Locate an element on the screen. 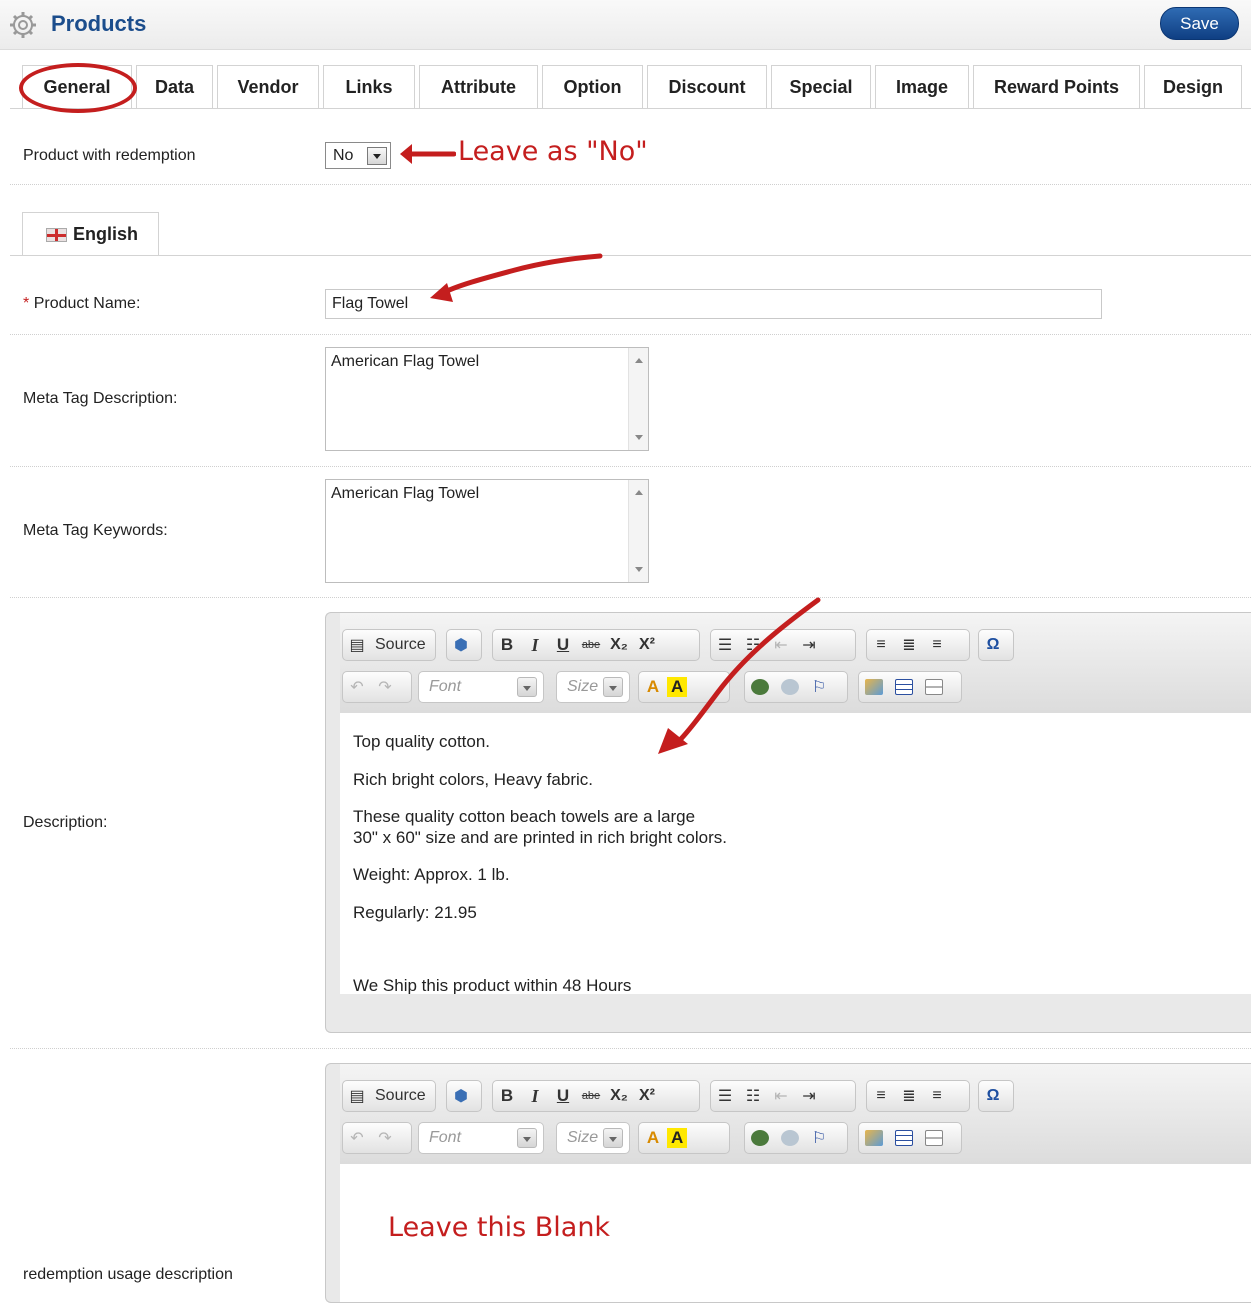 The height and width of the screenshot is (1303, 1251). link-group: ⚐ is located at coordinates (796, 1138).